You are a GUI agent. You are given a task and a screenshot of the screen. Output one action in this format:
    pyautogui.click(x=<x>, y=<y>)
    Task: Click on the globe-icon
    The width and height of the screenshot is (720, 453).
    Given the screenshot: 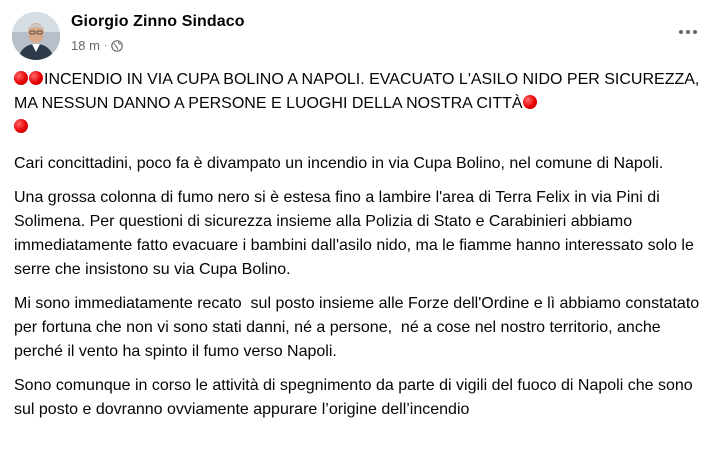 What is the action you would take?
    pyautogui.click(x=117, y=45)
    